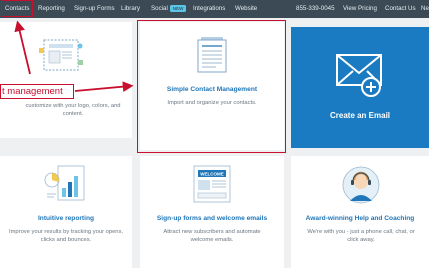 The height and width of the screenshot is (268, 429). Describe the element at coordinates (66, 218) in the screenshot. I see `card-reporting-title: Intuitive reporting` at that location.